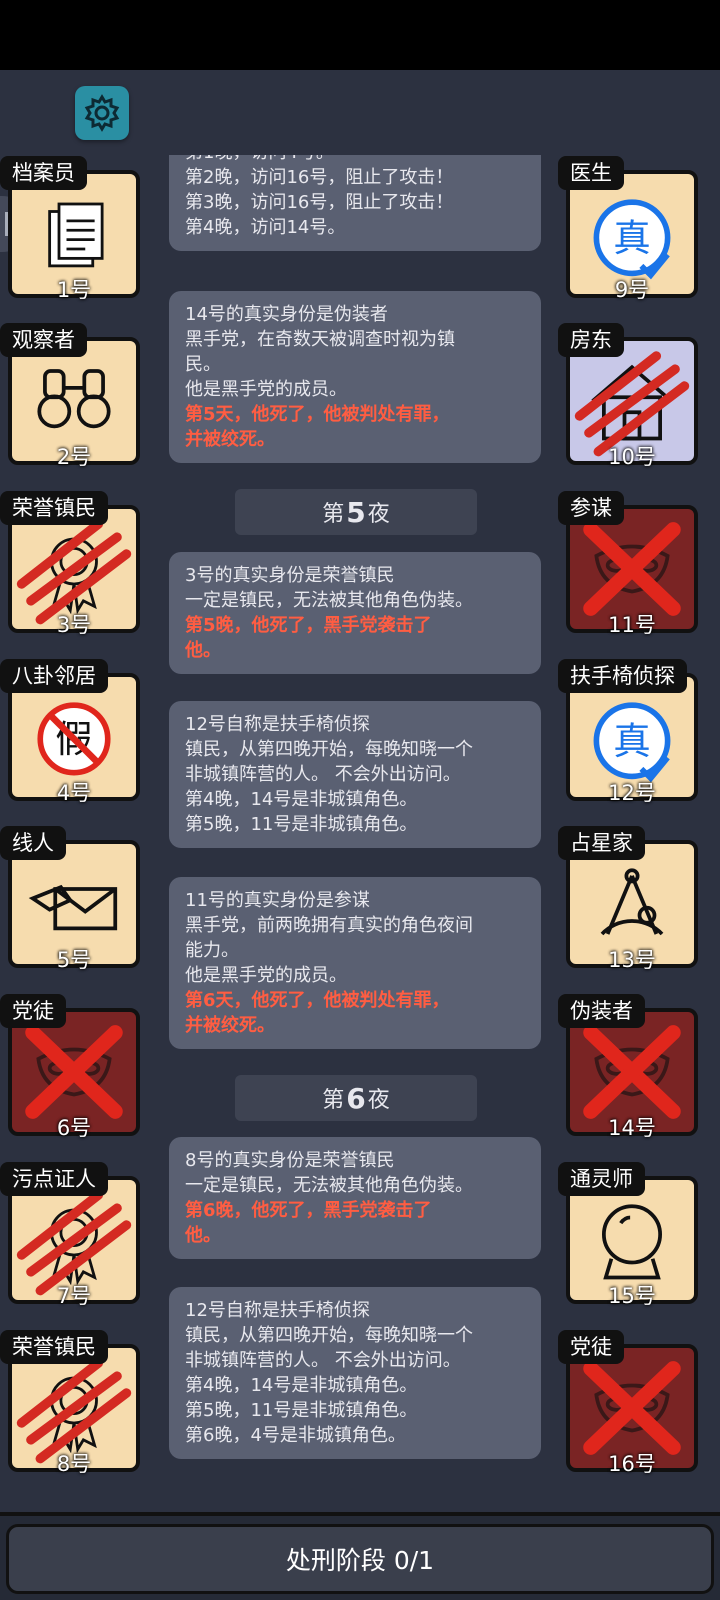  Describe the element at coordinates (632, 290) in the screenshot. I see `player-number: 9号` at that location.